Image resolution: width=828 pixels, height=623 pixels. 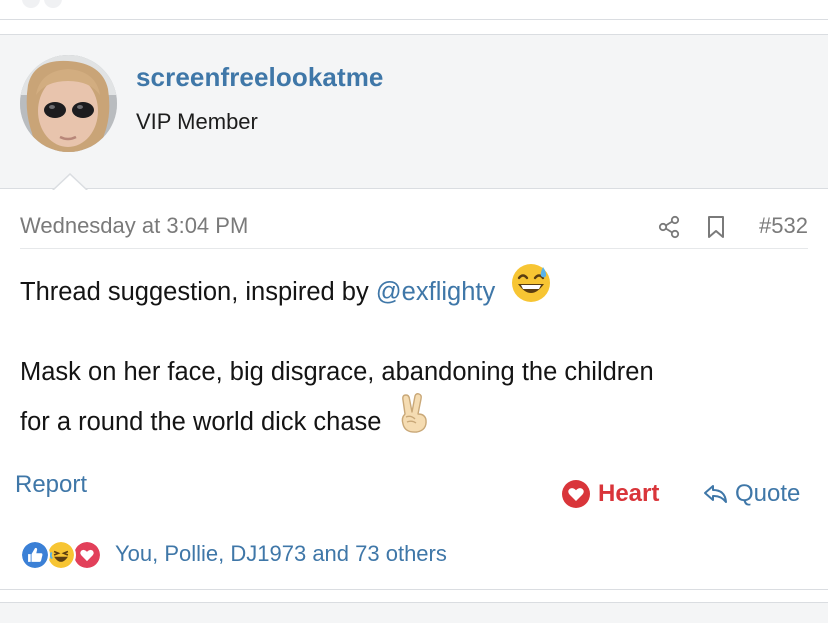 I want to click on previous-post-edge, so click(x=414, y=10).